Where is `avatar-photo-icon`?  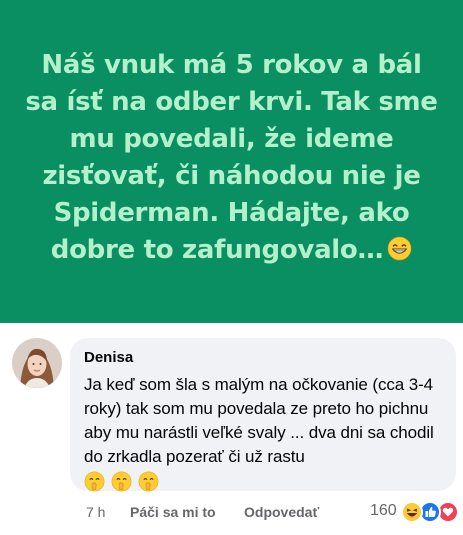
avatar-photo-icon is located at coordinates (37, 363).